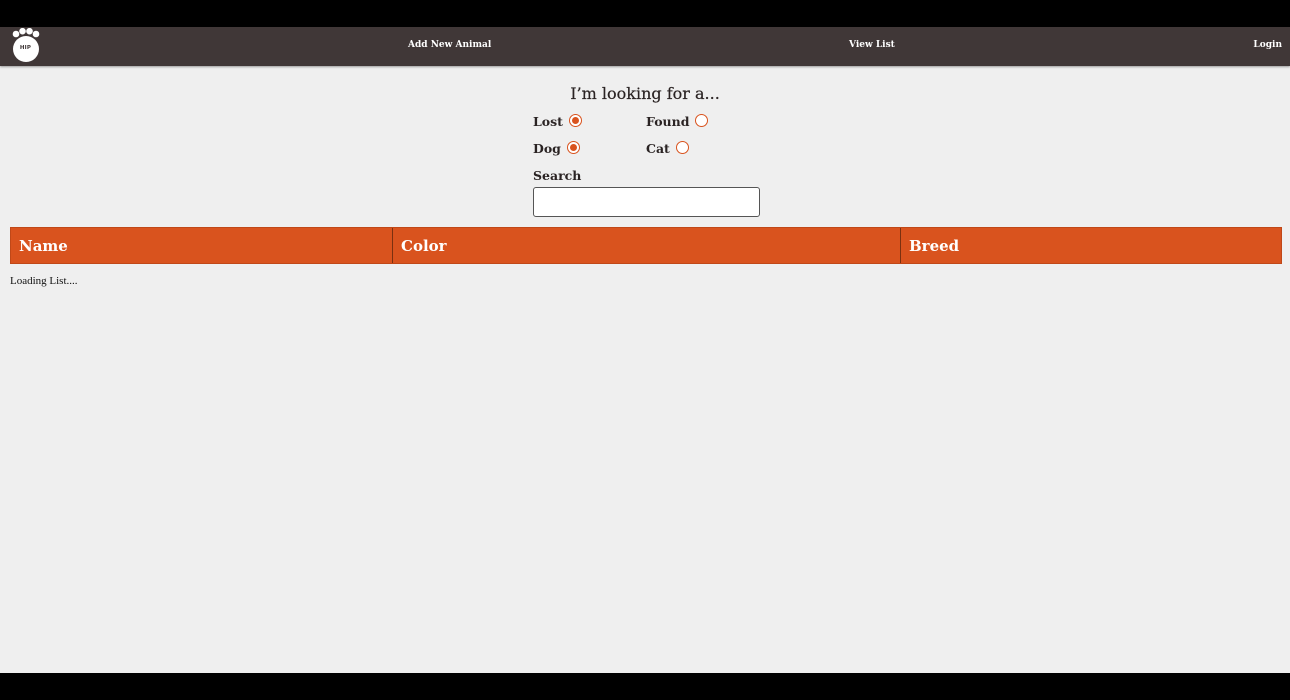  I want to click on radio-option-found: Found, so click(677, 121).